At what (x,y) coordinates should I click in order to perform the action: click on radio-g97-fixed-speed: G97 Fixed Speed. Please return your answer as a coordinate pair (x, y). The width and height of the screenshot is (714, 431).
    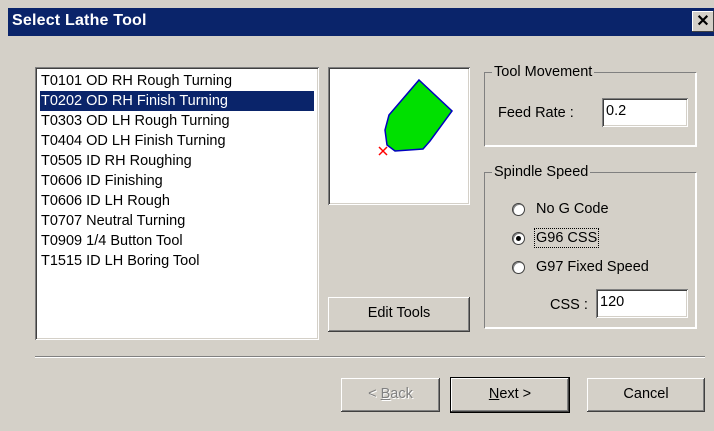
    Looking at the image, I should click on (602, 268).